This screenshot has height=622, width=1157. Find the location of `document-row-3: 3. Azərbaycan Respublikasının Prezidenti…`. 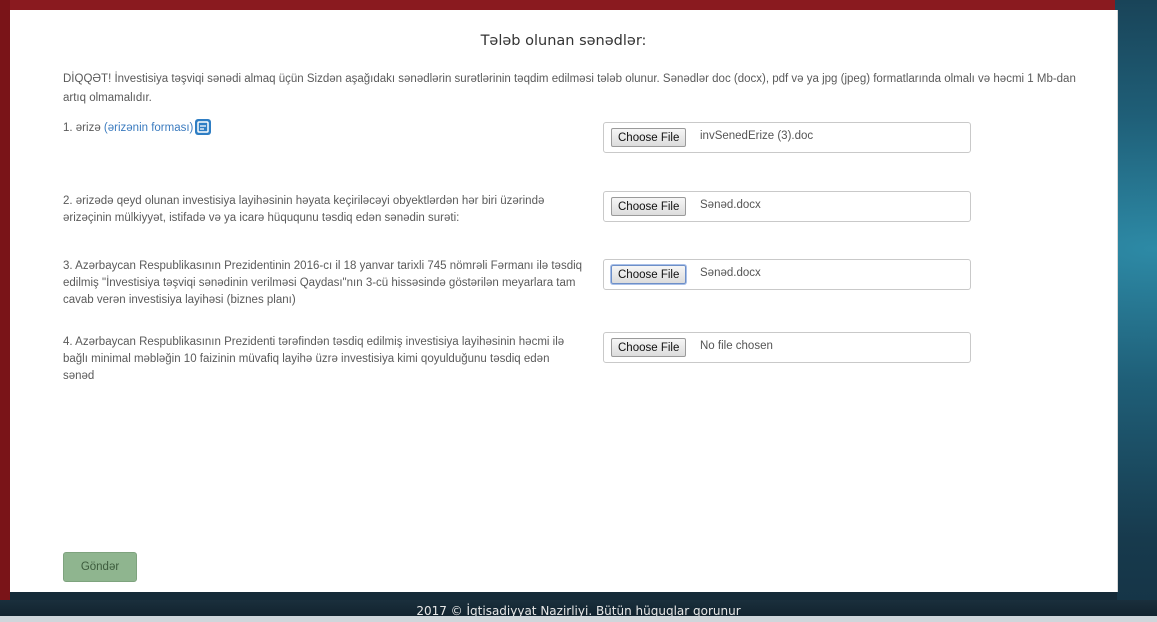

document-row-3: 3. Azərbaycan Respublikasının Prezidenti… is located at coordinates (323, 283).